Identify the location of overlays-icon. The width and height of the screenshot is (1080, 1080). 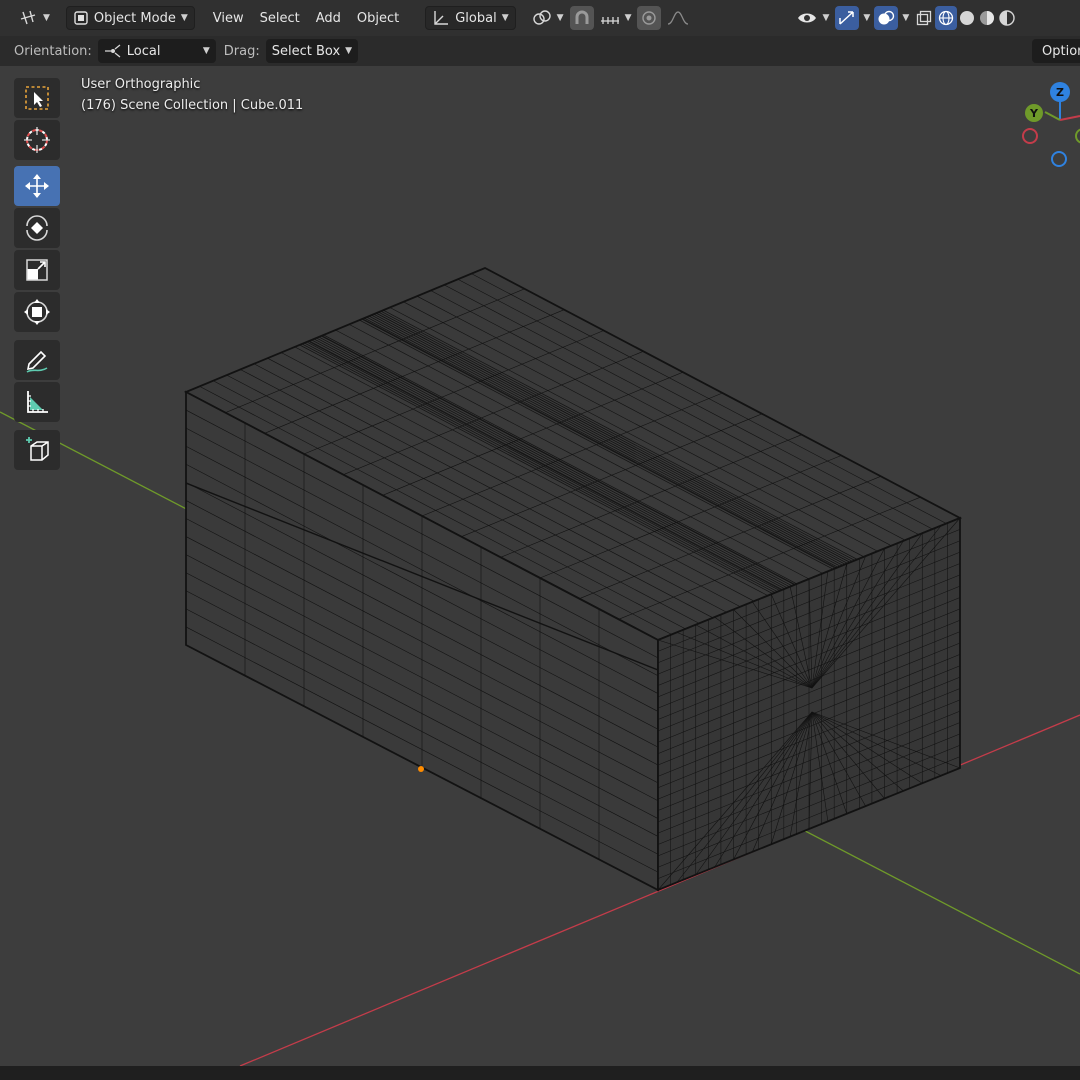
(886, 18).